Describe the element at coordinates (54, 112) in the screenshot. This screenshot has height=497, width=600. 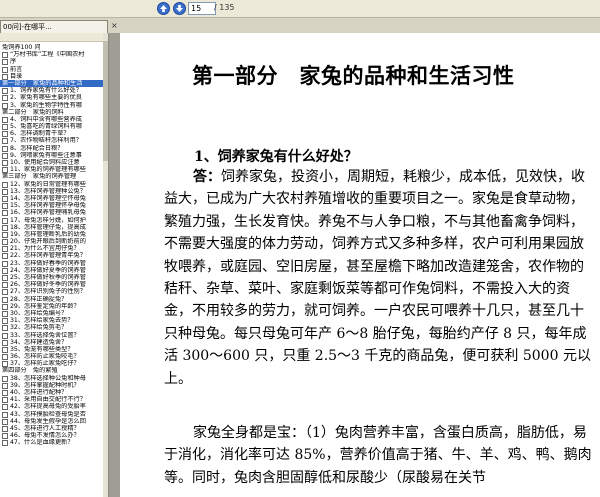
I see `bookmark-item: 第二部分 家兔的饲料` at that location.